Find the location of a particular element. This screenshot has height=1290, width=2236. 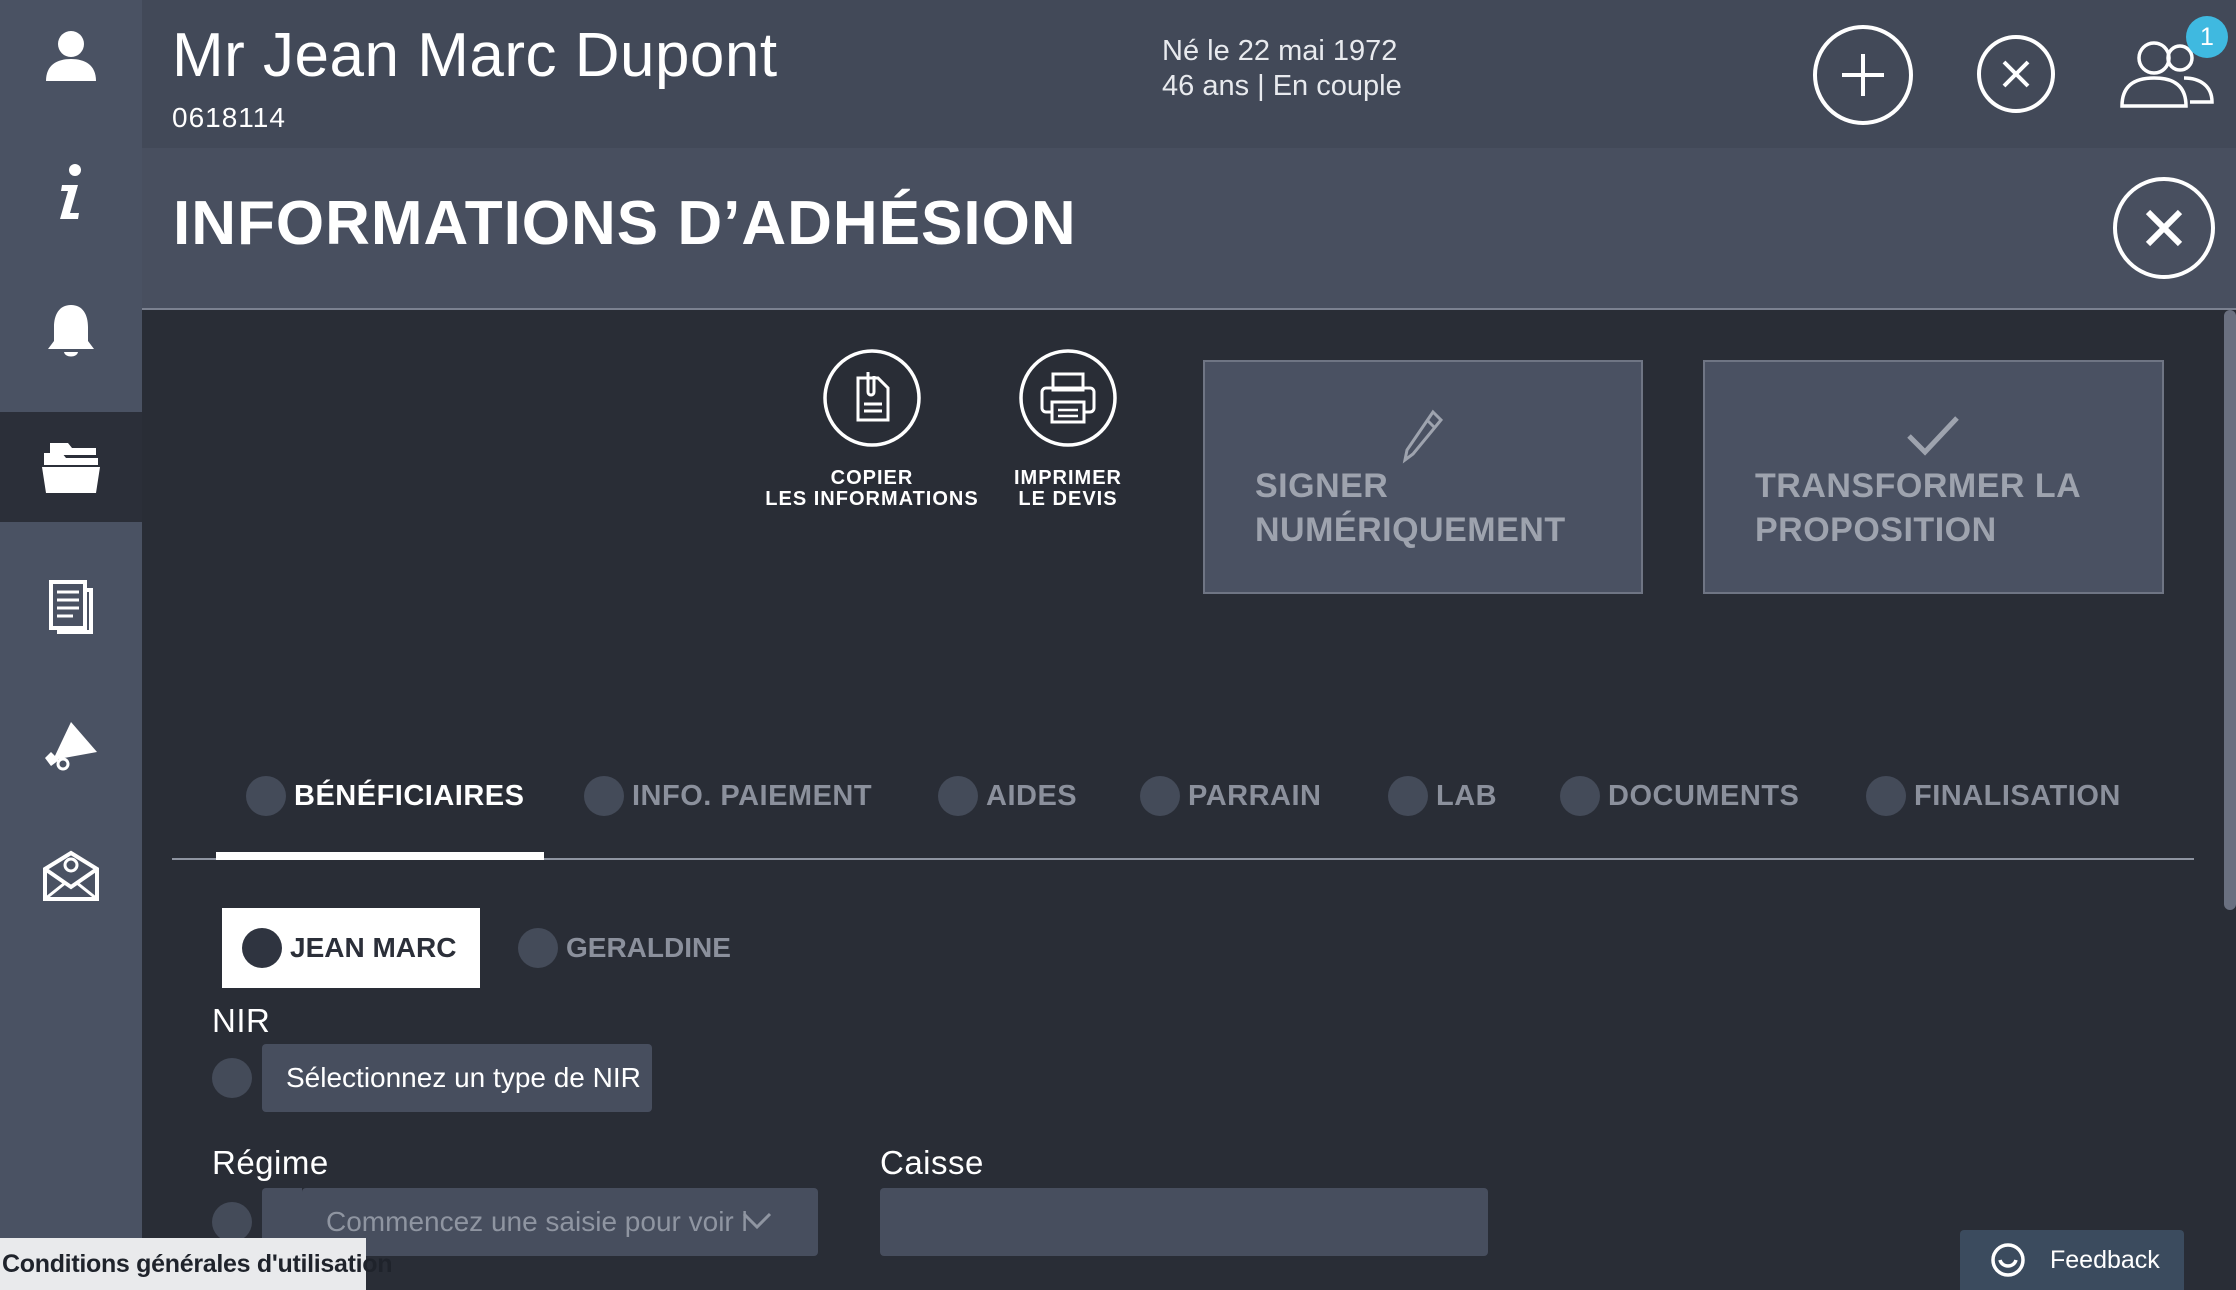

plus-circle-icon is located at coordinates (1863, 75).